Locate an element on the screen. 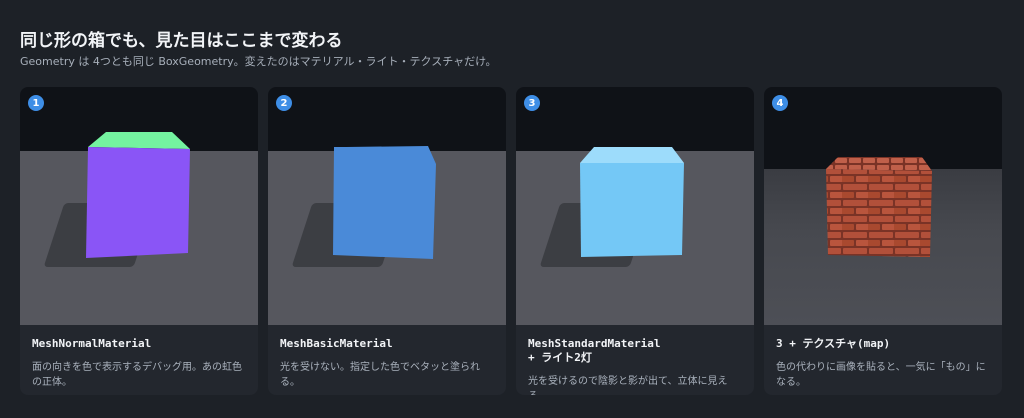 This screenshot has height=418, width=1024. preview-canvas: 1 is located at coordinates (139, 206).